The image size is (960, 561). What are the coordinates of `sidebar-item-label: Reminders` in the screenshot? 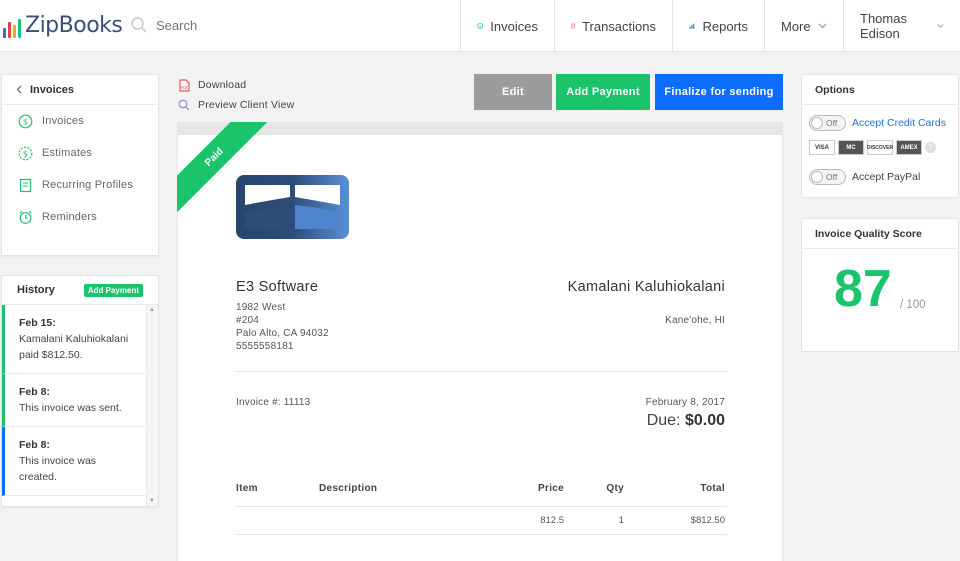 It's located at (69, 217).